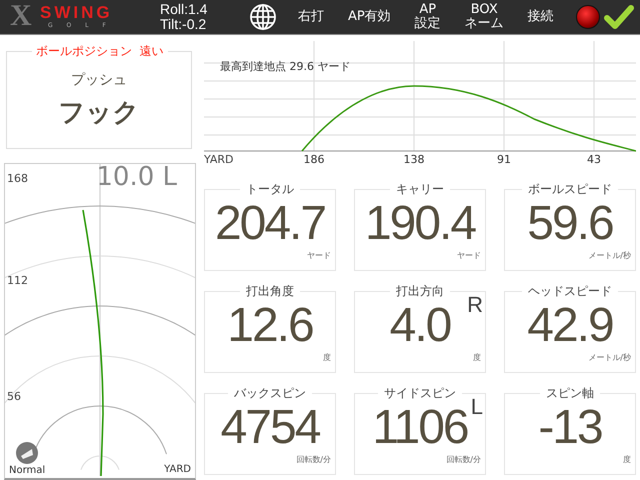 The width and height of the screenshot is (640, 480). I want to click on metric-title: トータル, so click(270, 189).